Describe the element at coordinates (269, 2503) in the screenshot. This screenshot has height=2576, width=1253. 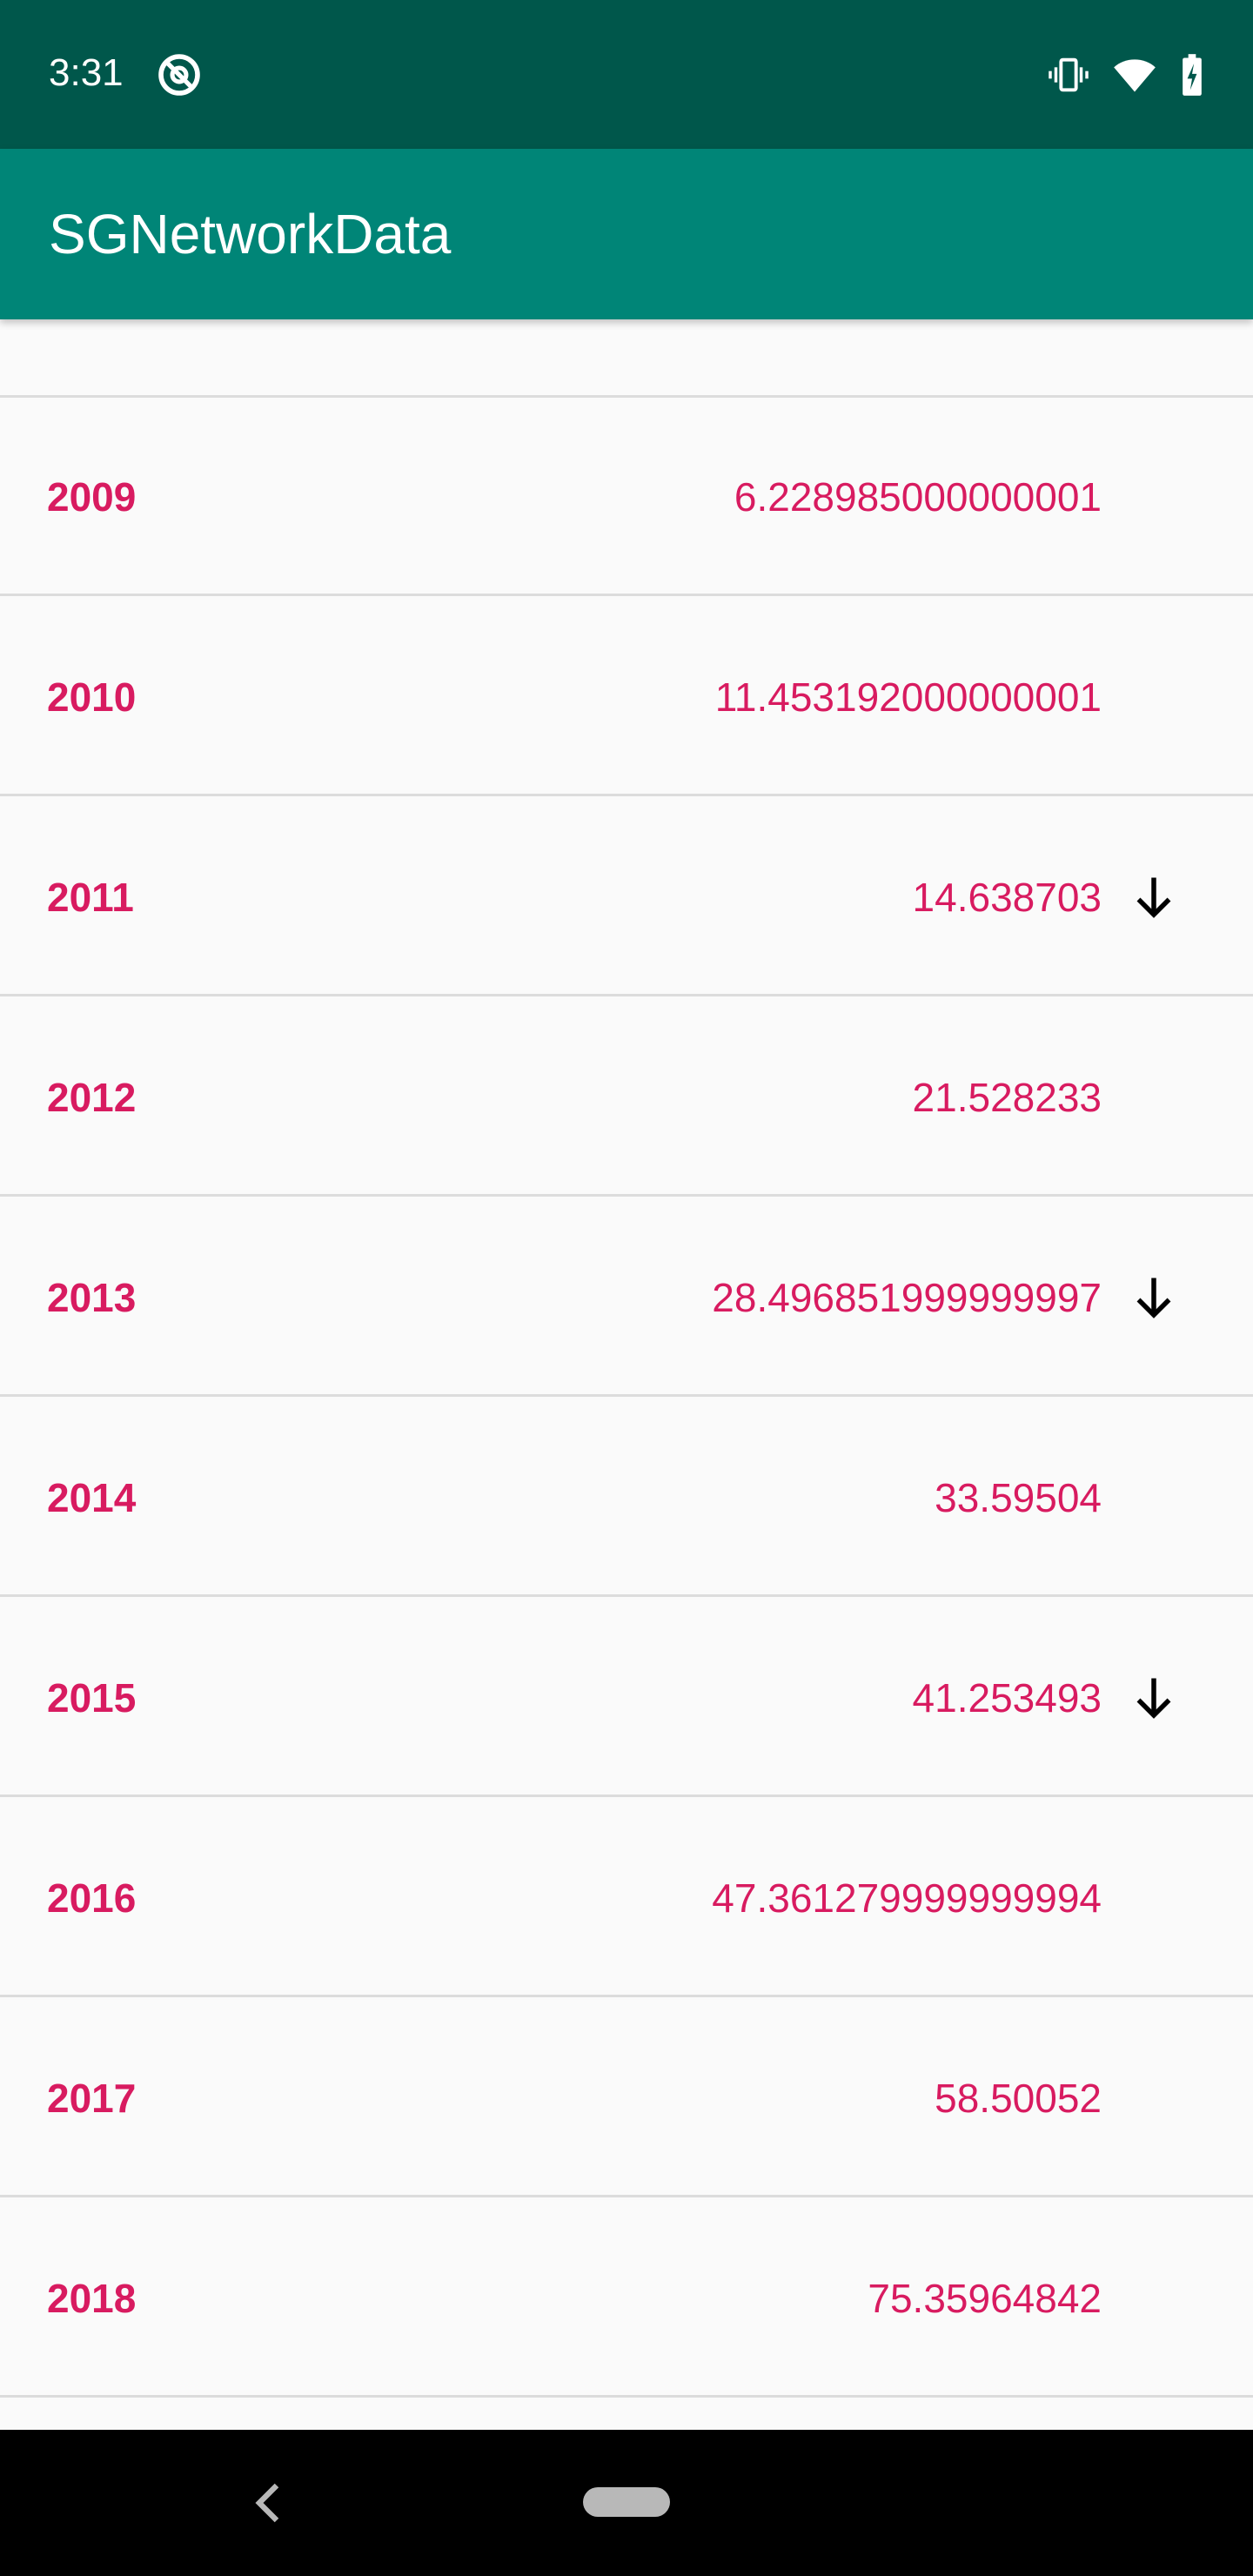
I see `back-icon` at that location.